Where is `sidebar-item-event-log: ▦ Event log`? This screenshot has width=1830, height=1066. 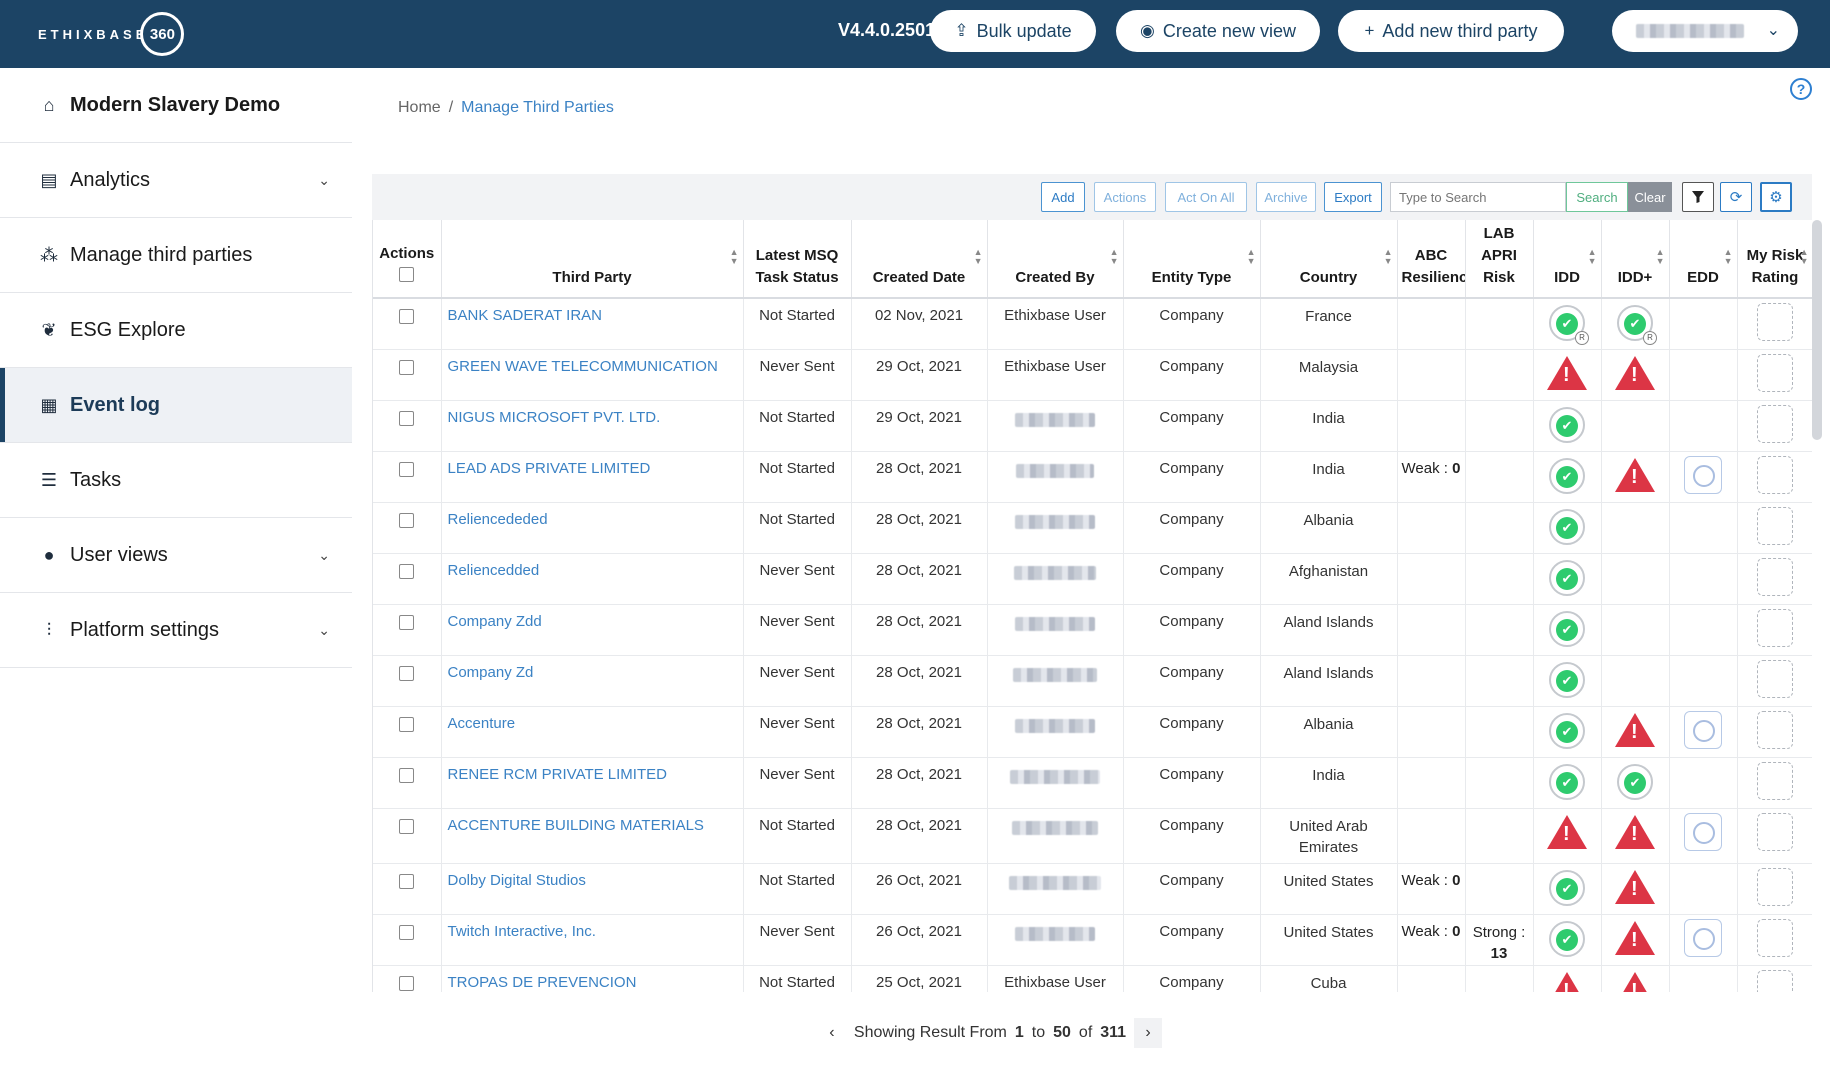 sidebar-item-event-log: ▦ Event log is located at coordinates (176, 405).